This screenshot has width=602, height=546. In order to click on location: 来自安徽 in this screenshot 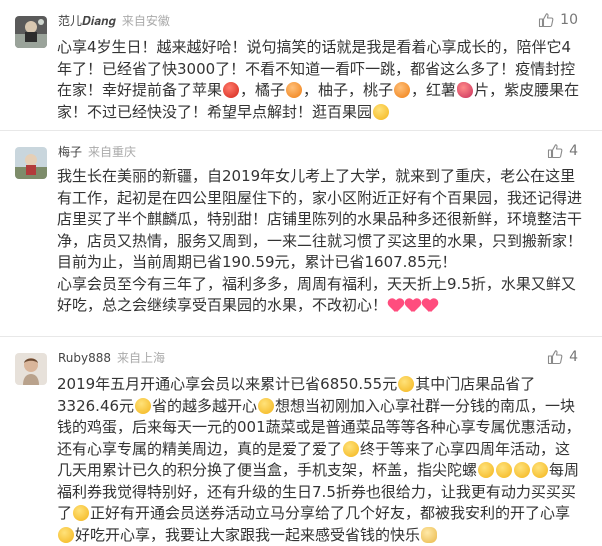, I will do `click(145, 21)`.